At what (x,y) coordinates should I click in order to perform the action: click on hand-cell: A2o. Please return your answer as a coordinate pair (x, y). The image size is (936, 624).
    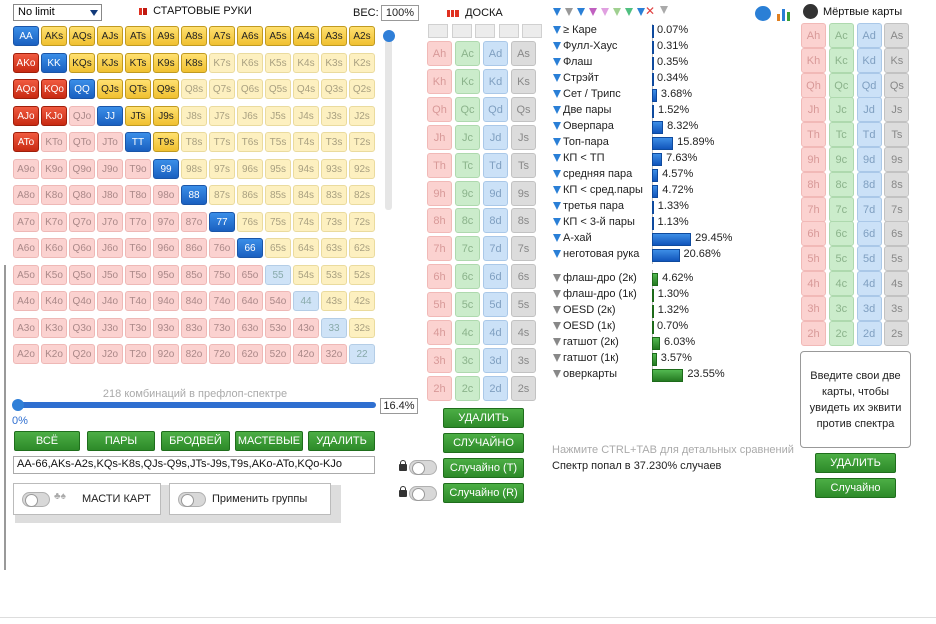
    Looking at the image, I should click on (26, 354).